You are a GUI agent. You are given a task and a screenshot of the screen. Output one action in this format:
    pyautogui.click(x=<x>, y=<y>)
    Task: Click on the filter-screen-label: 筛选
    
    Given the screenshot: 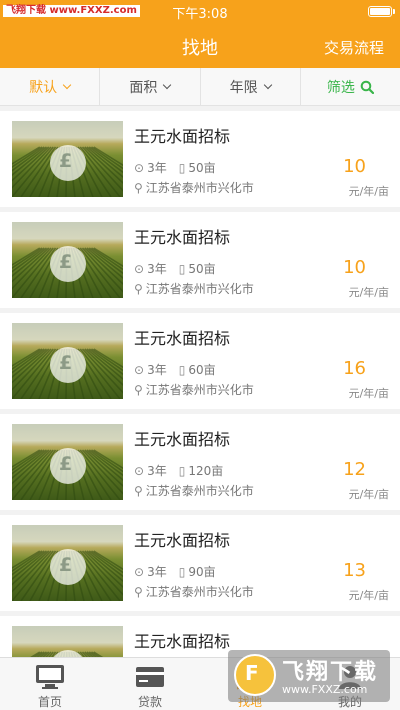 What is the action you would take?
    pyautogui.click(x=340, y=87)
    